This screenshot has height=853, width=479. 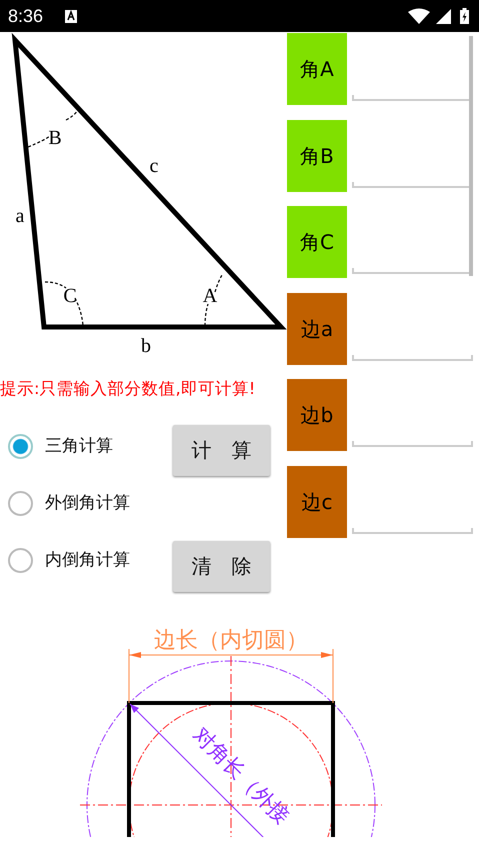 What do you see at coordinates (70, 296) in the screenshot?
I see `angle-label: C` at bounding box center [70, 296].